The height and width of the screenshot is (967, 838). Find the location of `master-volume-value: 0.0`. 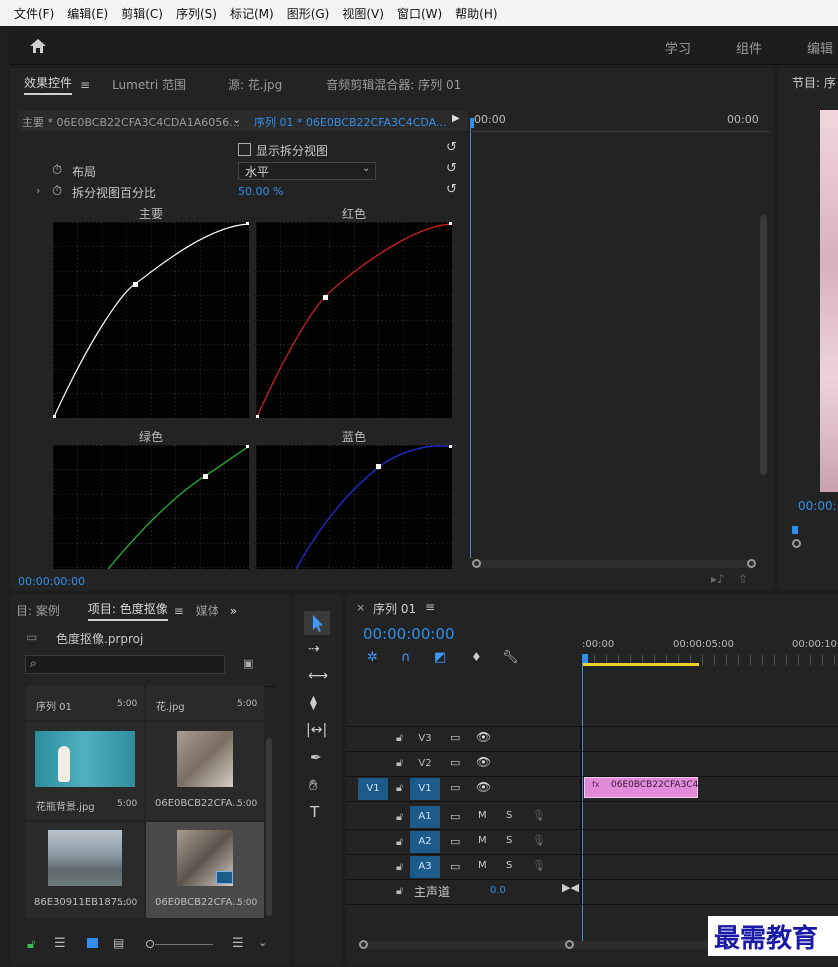

master-volume-value: 0.0 is located at coordinates (498, 890).